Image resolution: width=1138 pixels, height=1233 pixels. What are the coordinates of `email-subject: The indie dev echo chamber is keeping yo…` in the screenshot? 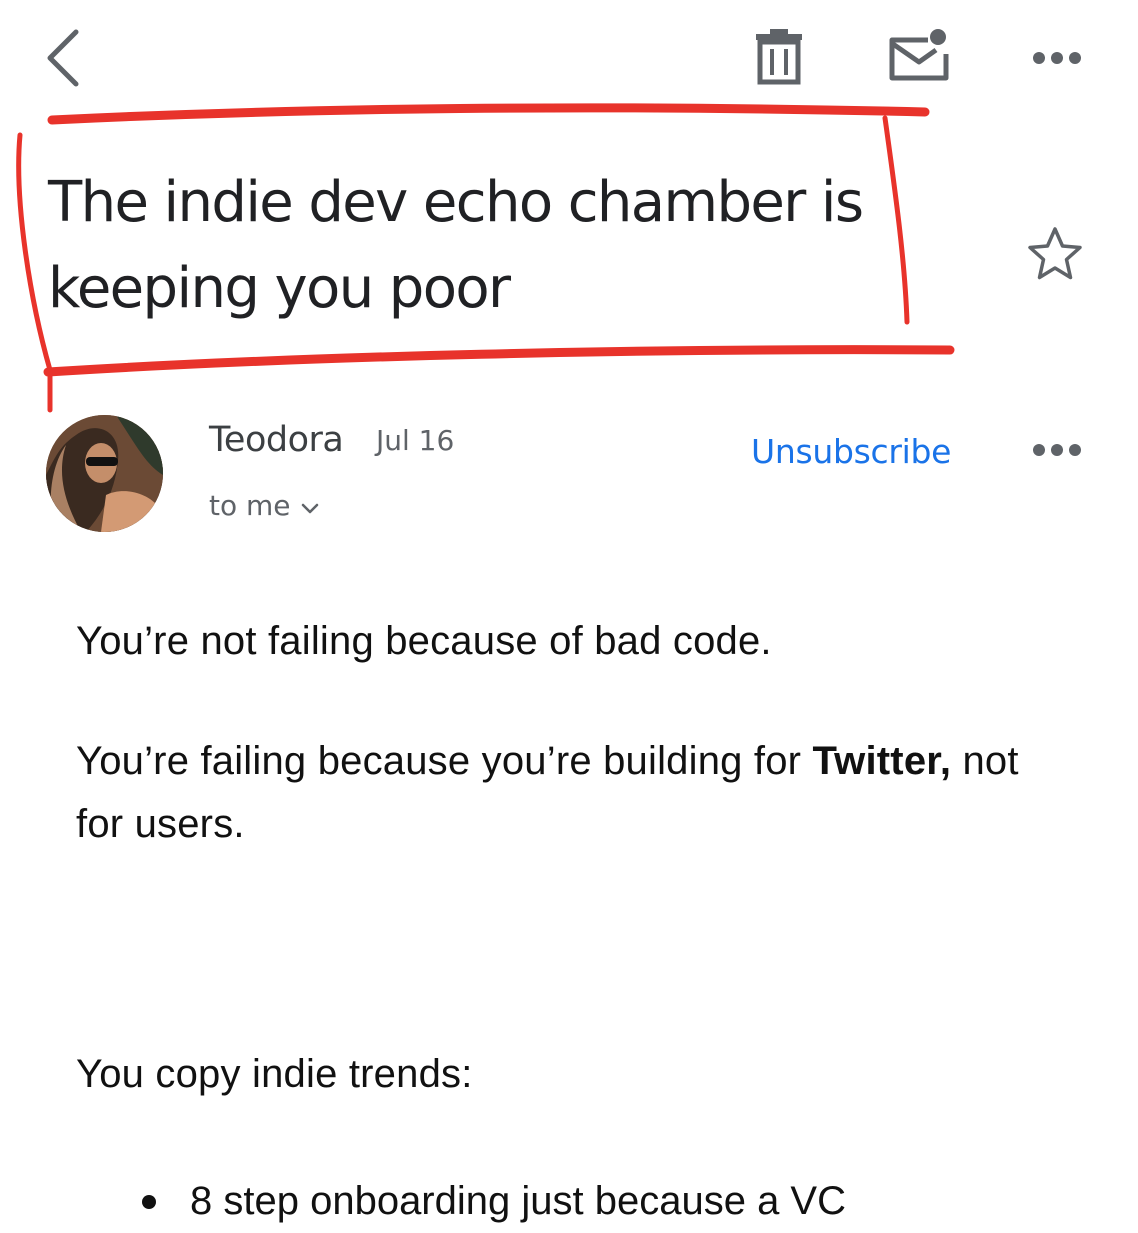 It's located at (456, 245).